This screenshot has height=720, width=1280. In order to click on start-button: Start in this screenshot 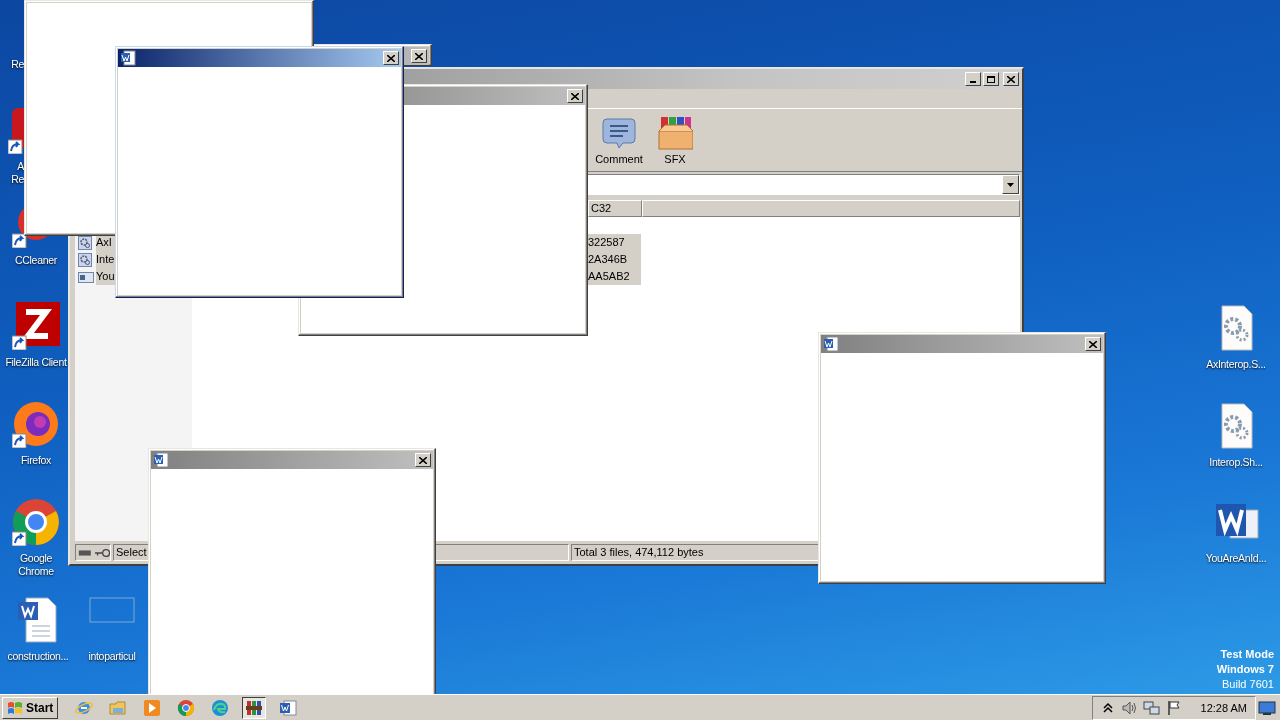, I will do `click(30, 707)`.